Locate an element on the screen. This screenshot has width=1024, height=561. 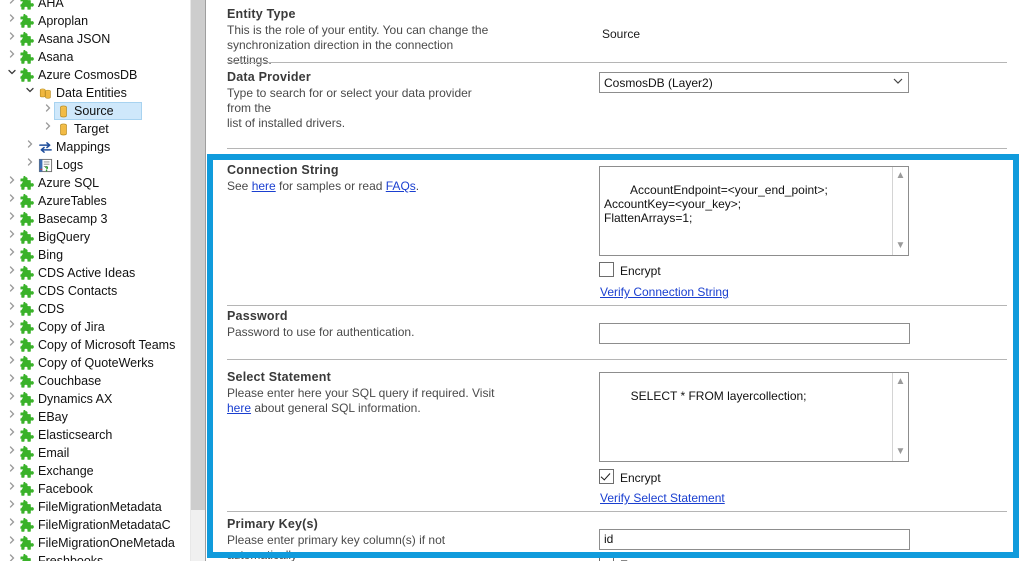
tree-item-copy-of-jira: Copy of Jira is located at coordinates (95, 327).